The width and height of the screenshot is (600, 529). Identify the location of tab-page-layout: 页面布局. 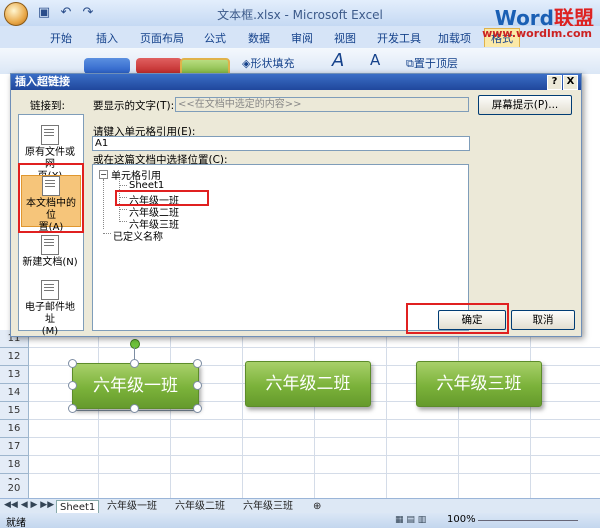
(162, 38).